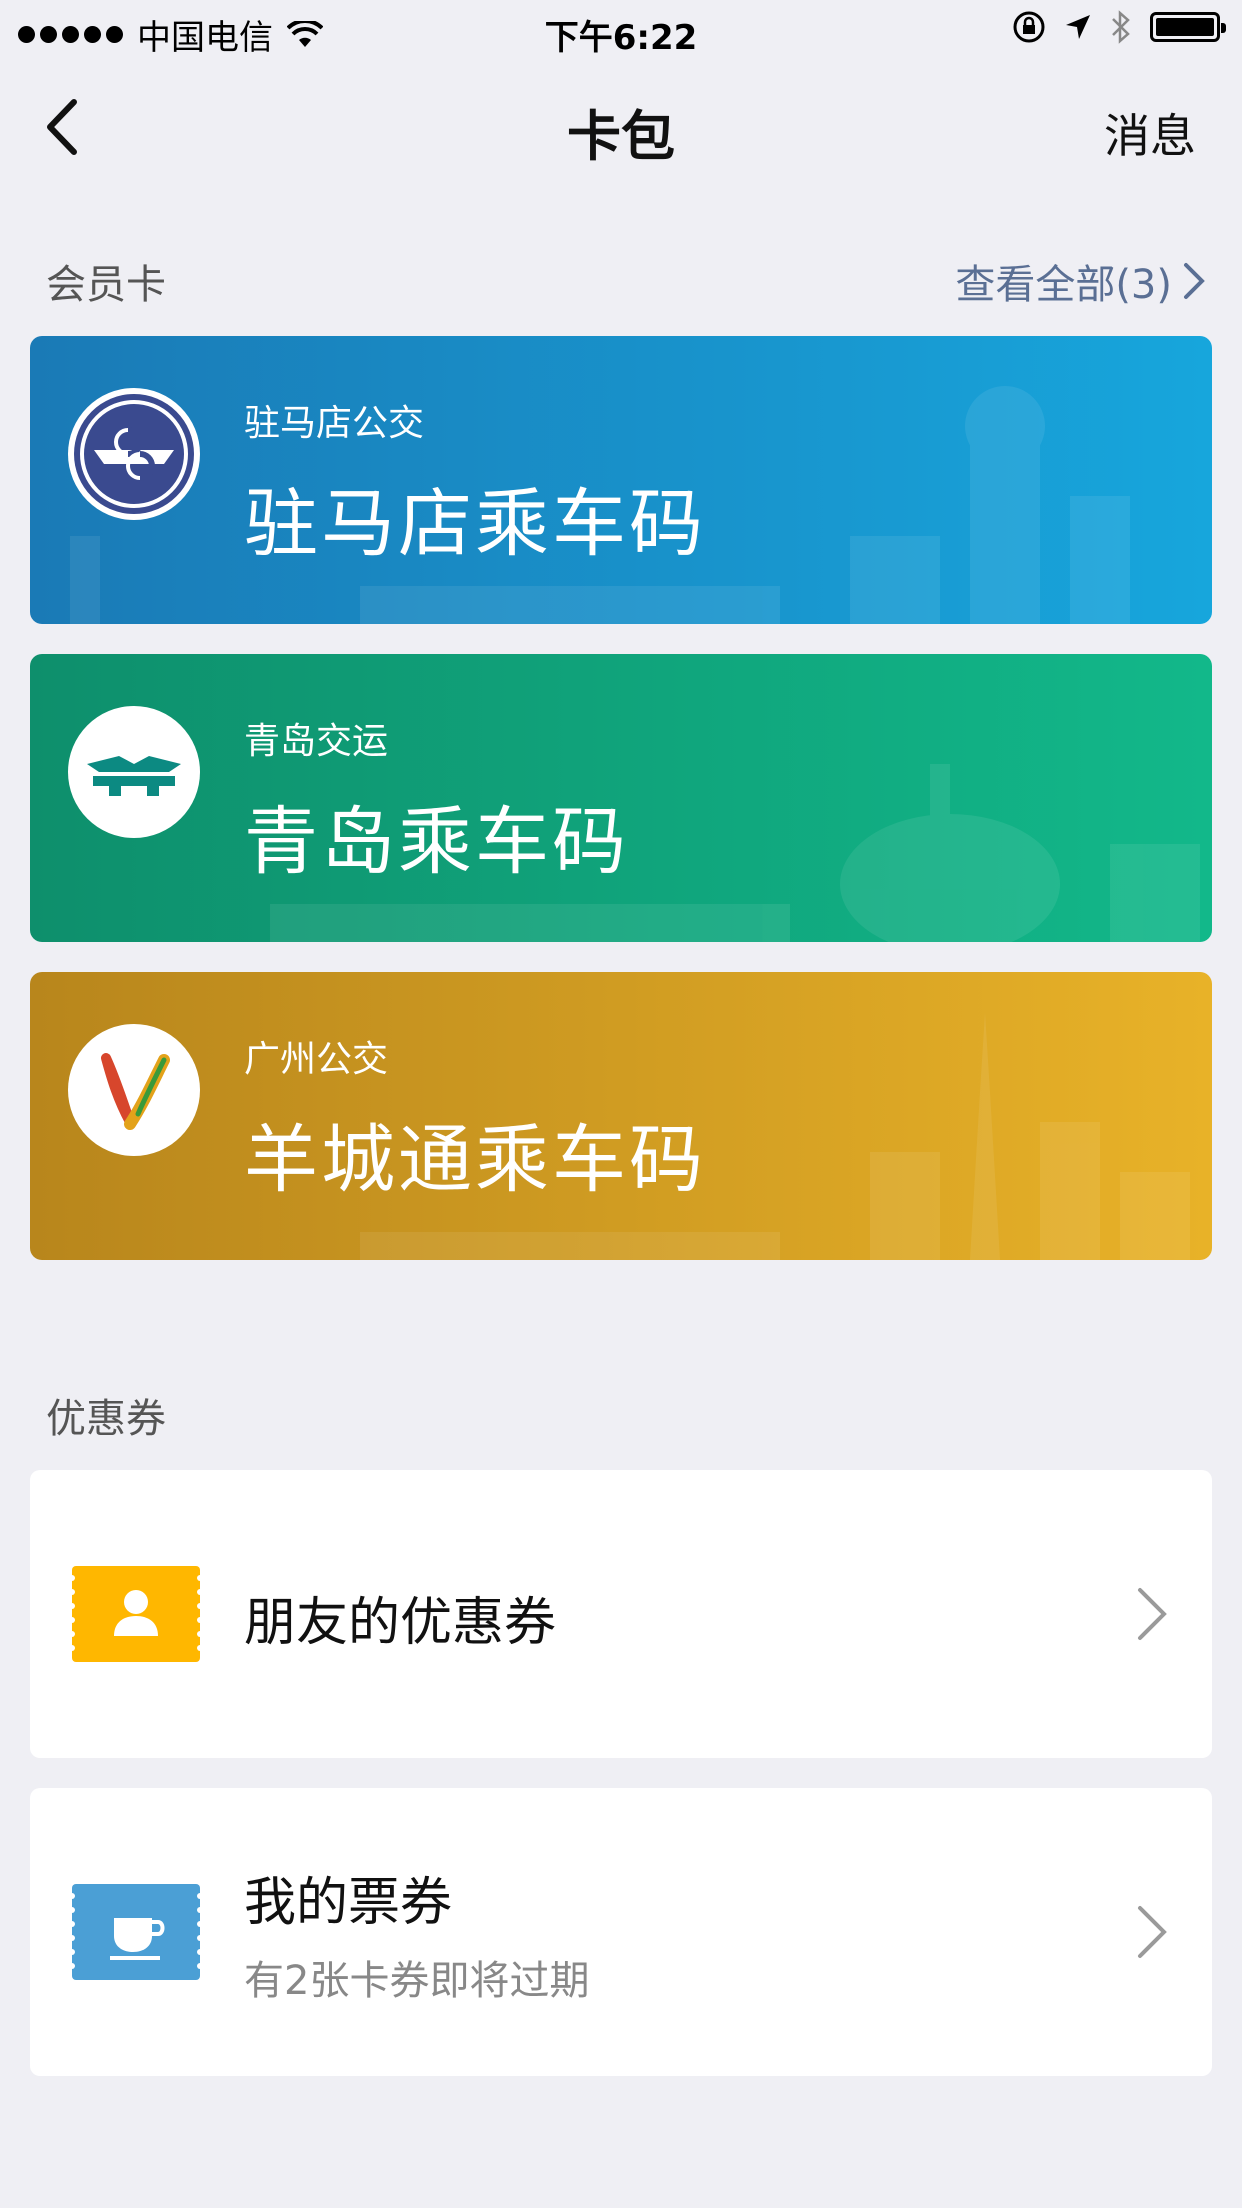 Image resolution: width=1242 pixels, height=2208 pixels. Describe the element at coordinates (1150, 133) in the screenshot. I see `messages-button: 消息` at that location.